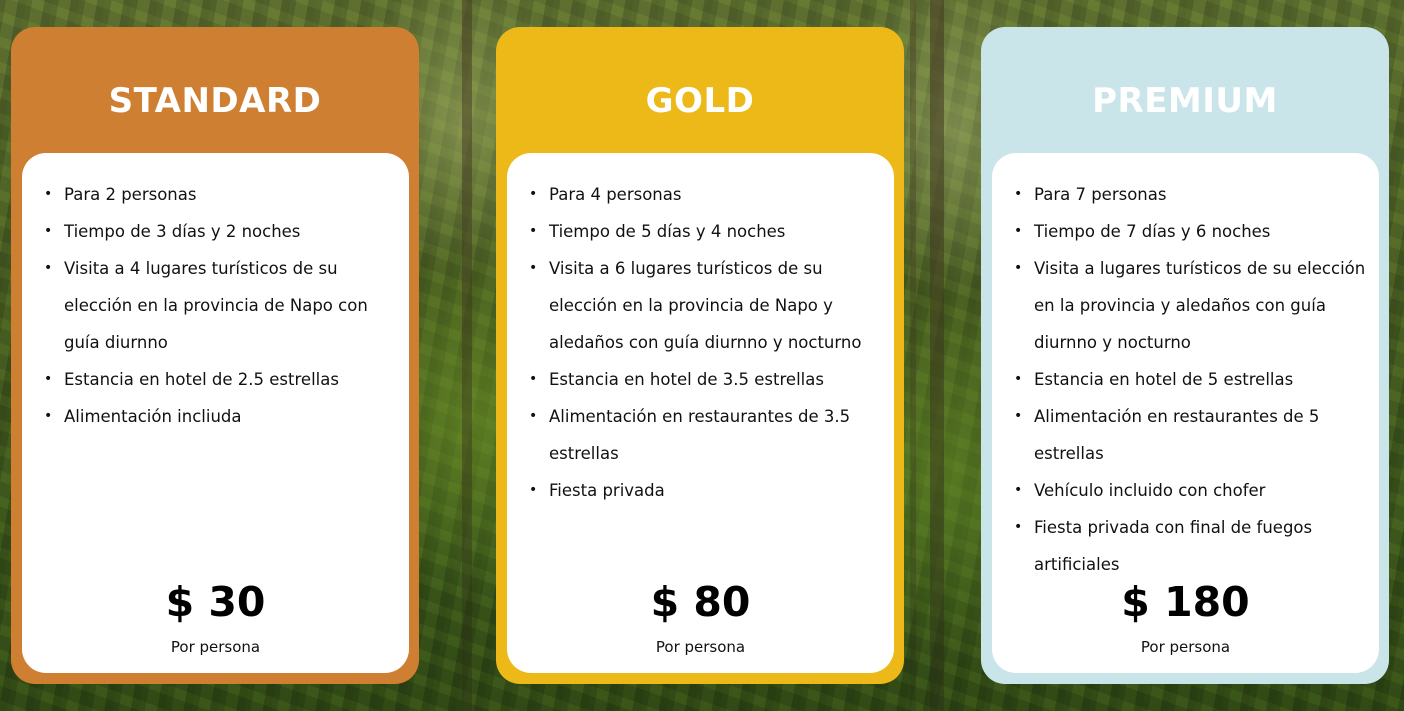 The image size is (1404, 711). I want to click on feature-item: • Alimentación incliuda, so click(215, 416).